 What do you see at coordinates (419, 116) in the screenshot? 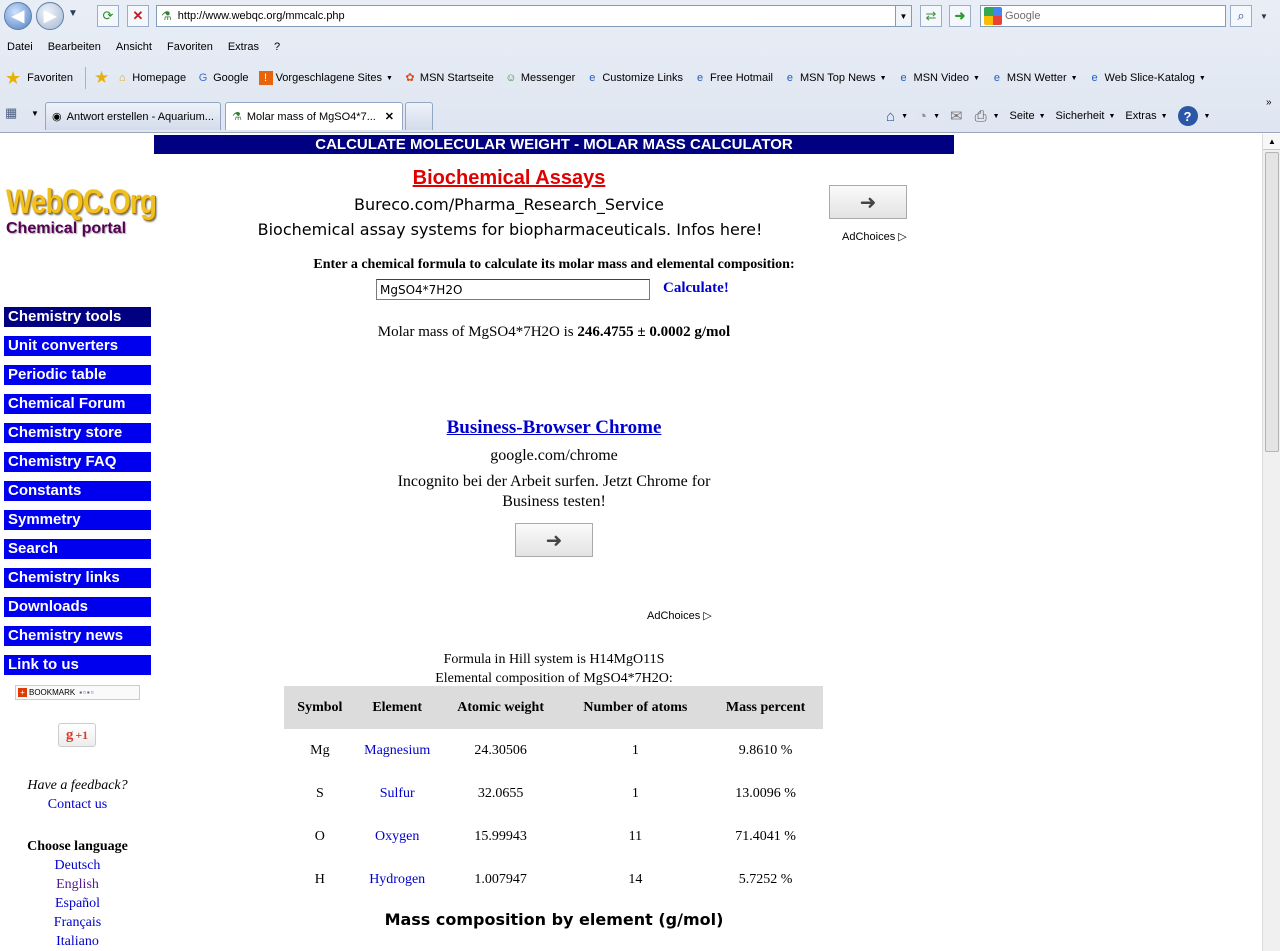
I see `new-tab-button` at bounding box center [419, 116].